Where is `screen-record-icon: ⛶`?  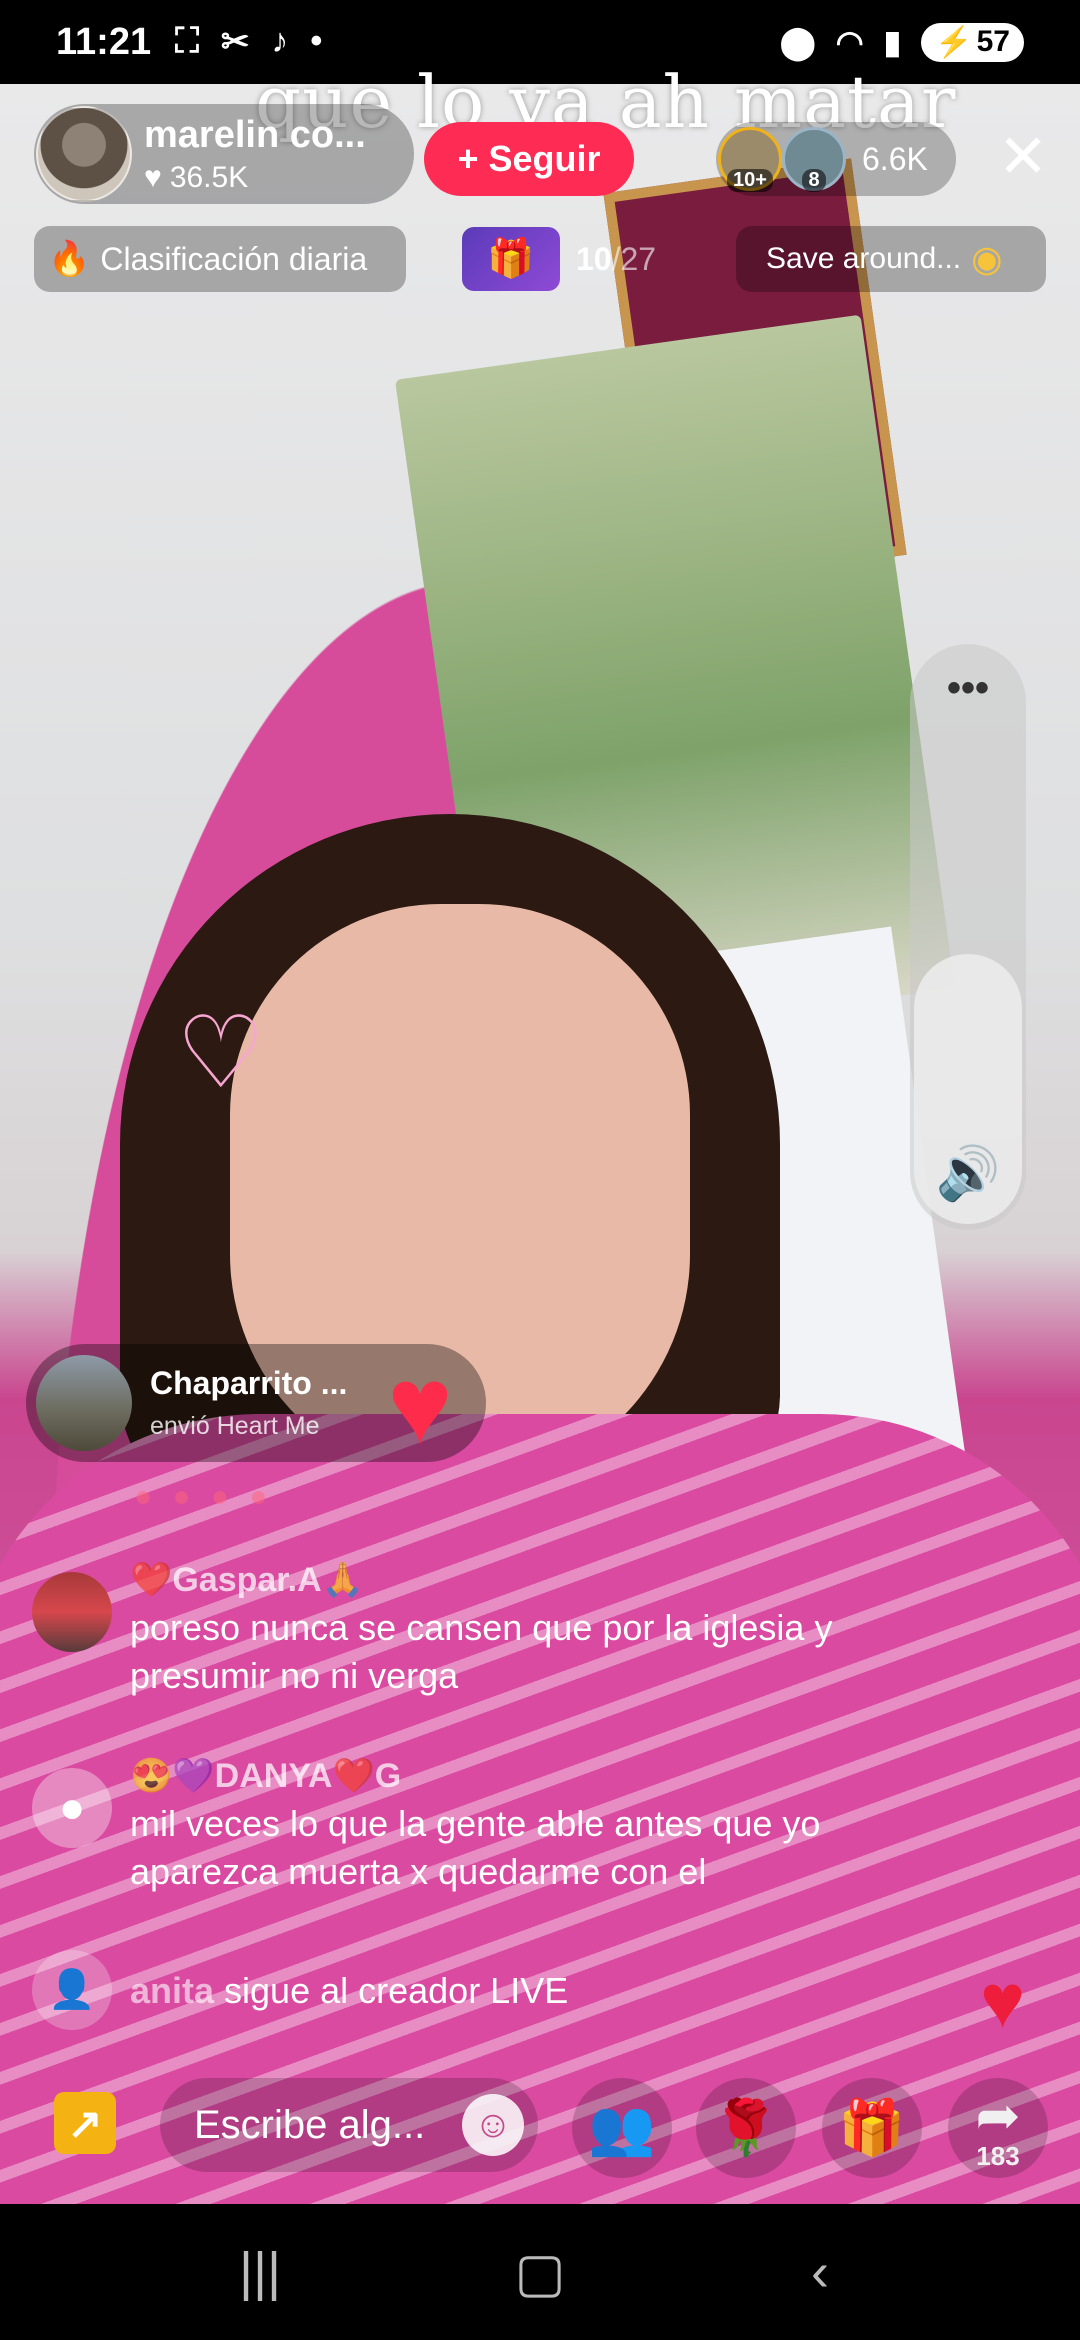
screen-record-icon: ⛶ is located at coordinates (187, 41).